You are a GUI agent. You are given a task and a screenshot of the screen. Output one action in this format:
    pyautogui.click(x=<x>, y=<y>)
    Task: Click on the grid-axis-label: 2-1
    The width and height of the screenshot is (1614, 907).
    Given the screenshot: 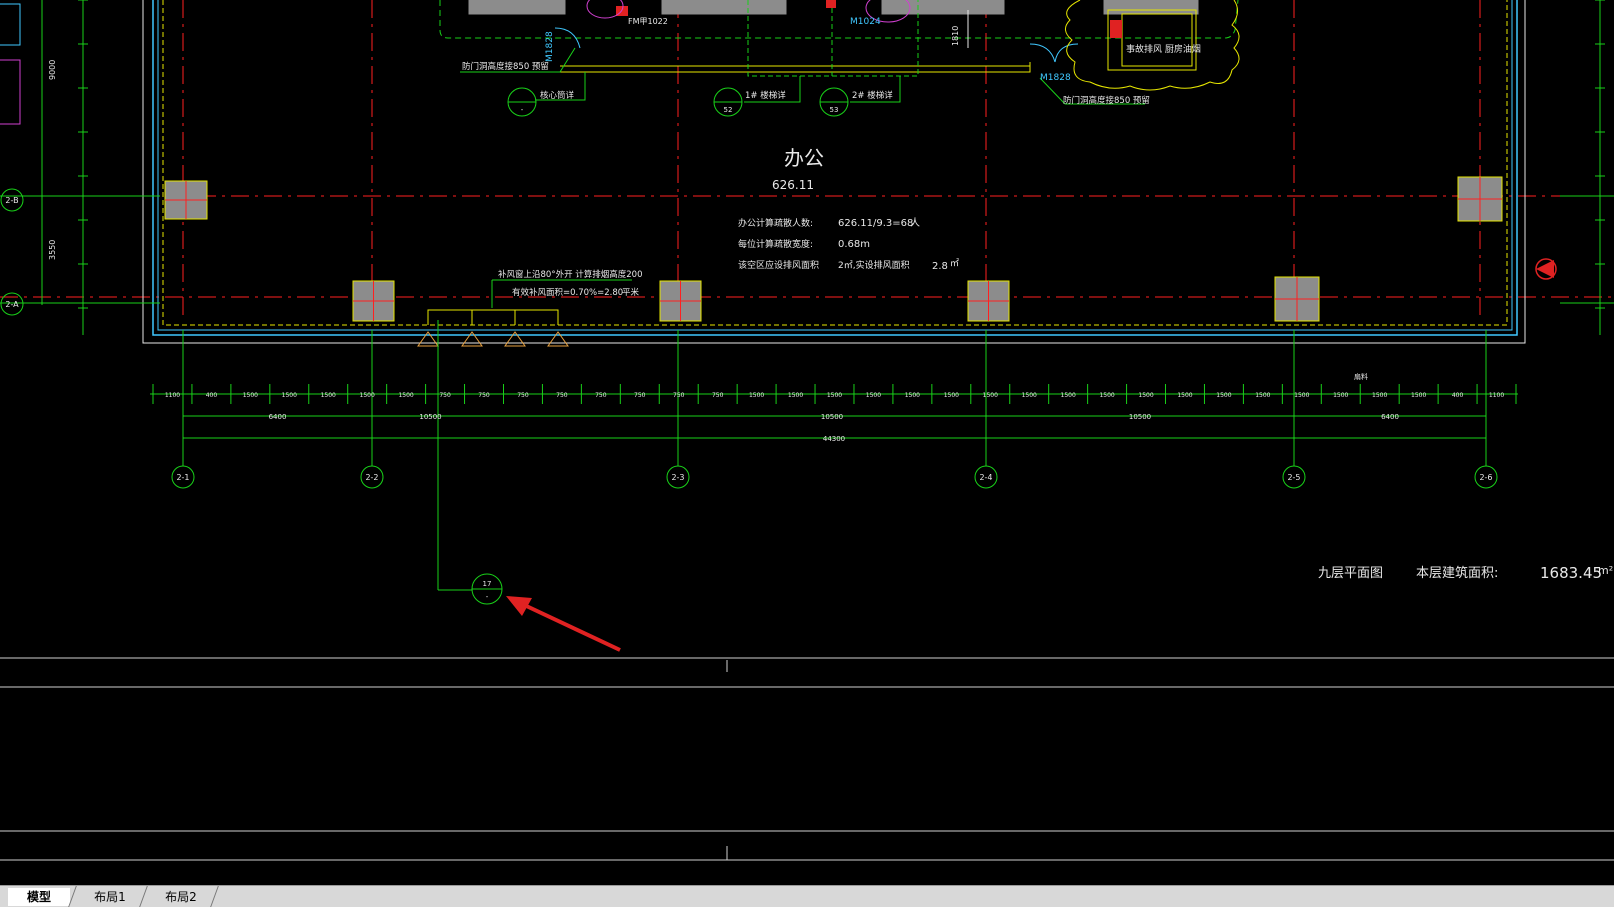 What is the action you would take?
    pyautogui.click(x=182, y=477)
    